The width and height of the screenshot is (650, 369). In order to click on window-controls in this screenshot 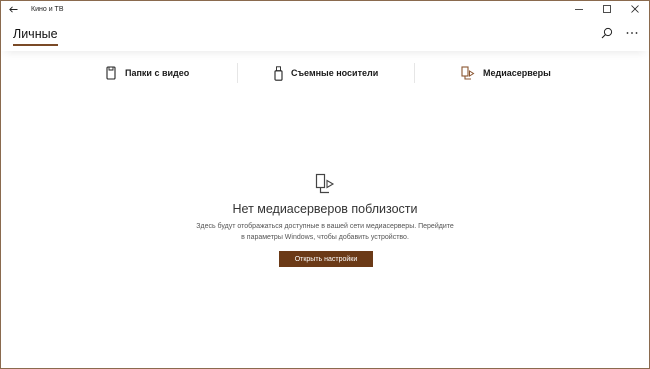, I will do `click(607, 9)`.